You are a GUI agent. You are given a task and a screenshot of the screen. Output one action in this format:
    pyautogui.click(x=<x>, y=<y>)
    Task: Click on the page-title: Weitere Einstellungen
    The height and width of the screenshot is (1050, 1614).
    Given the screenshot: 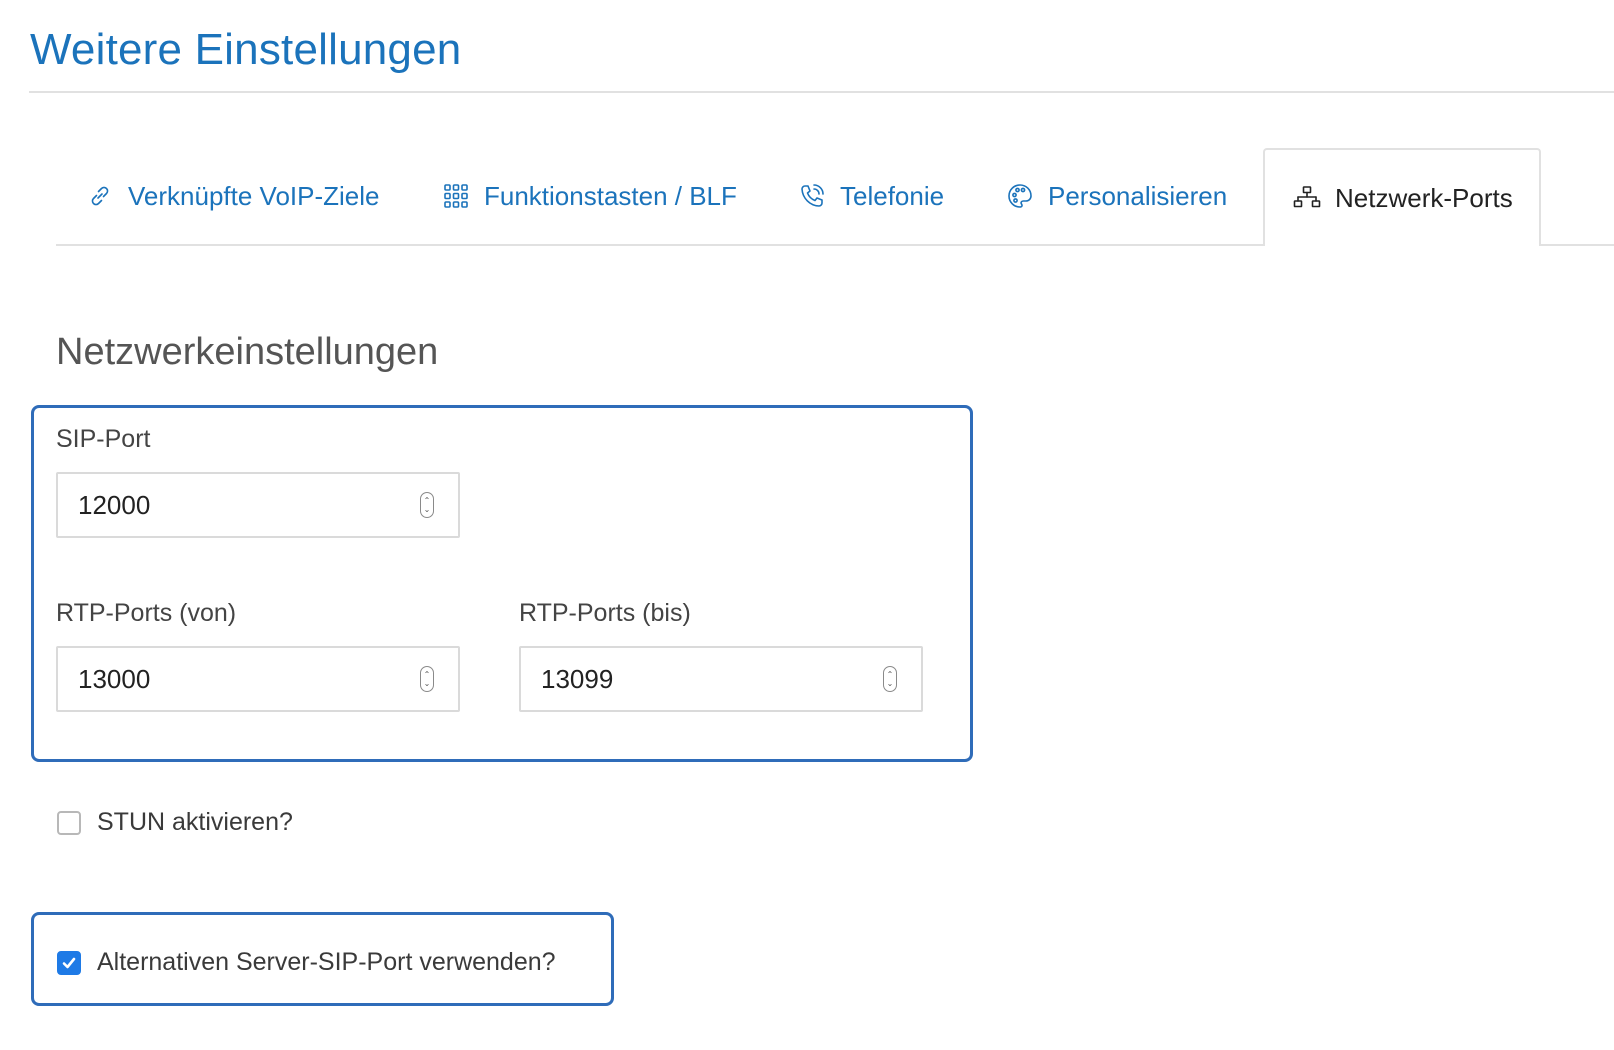 What is the action you would take?
    pyautogui.click(x=246, y=49)
    